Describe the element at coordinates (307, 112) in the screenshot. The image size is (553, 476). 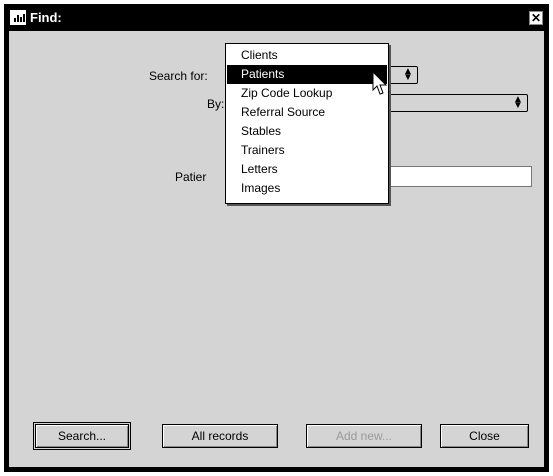
I see `dropdown-option-referral-source: Referral Source` at that location.